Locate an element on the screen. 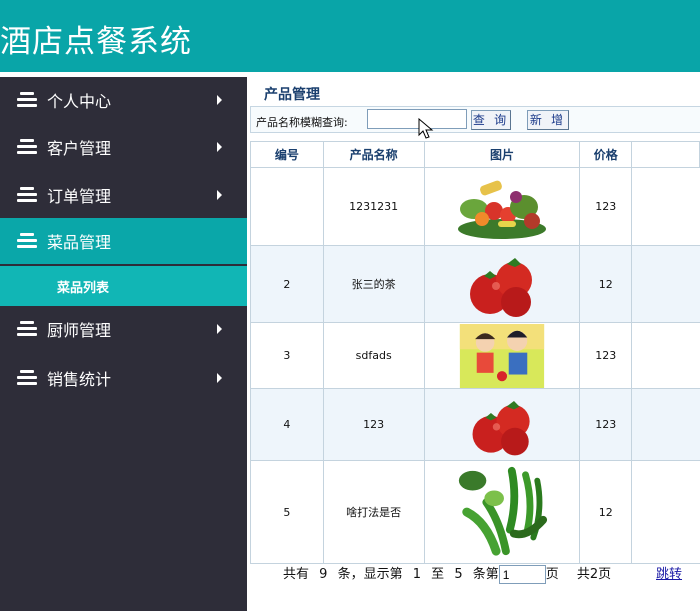 This screenshot has height=611, width=700. query-button: 查 询 is located at coordinates (491, 120).